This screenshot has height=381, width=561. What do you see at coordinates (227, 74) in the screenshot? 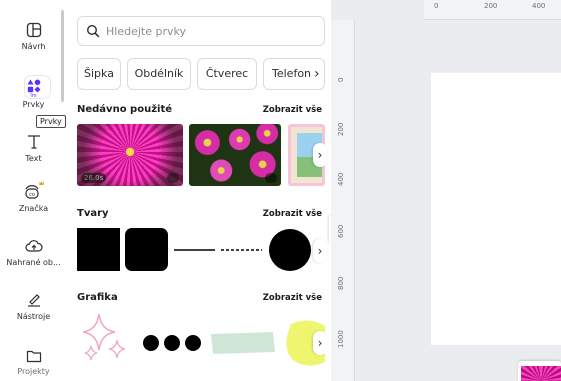
I see `chip-square: Čtverec` at bounding box center [227, 74].